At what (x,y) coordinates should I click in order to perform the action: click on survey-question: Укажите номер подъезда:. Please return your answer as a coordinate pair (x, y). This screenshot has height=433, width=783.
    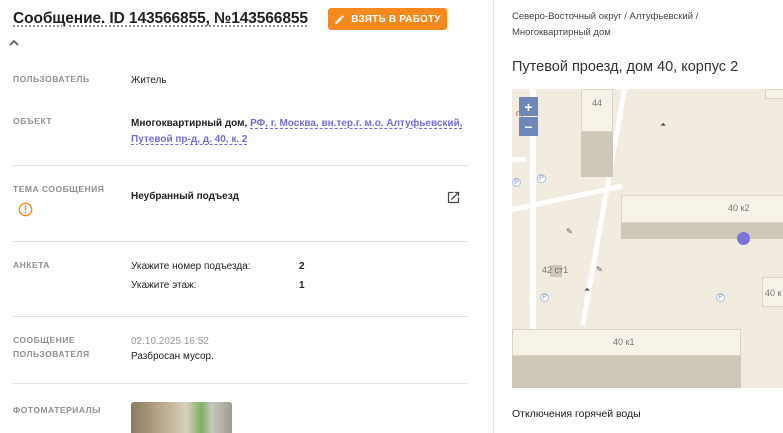
    Looking at the image, I should click on (191, 266).